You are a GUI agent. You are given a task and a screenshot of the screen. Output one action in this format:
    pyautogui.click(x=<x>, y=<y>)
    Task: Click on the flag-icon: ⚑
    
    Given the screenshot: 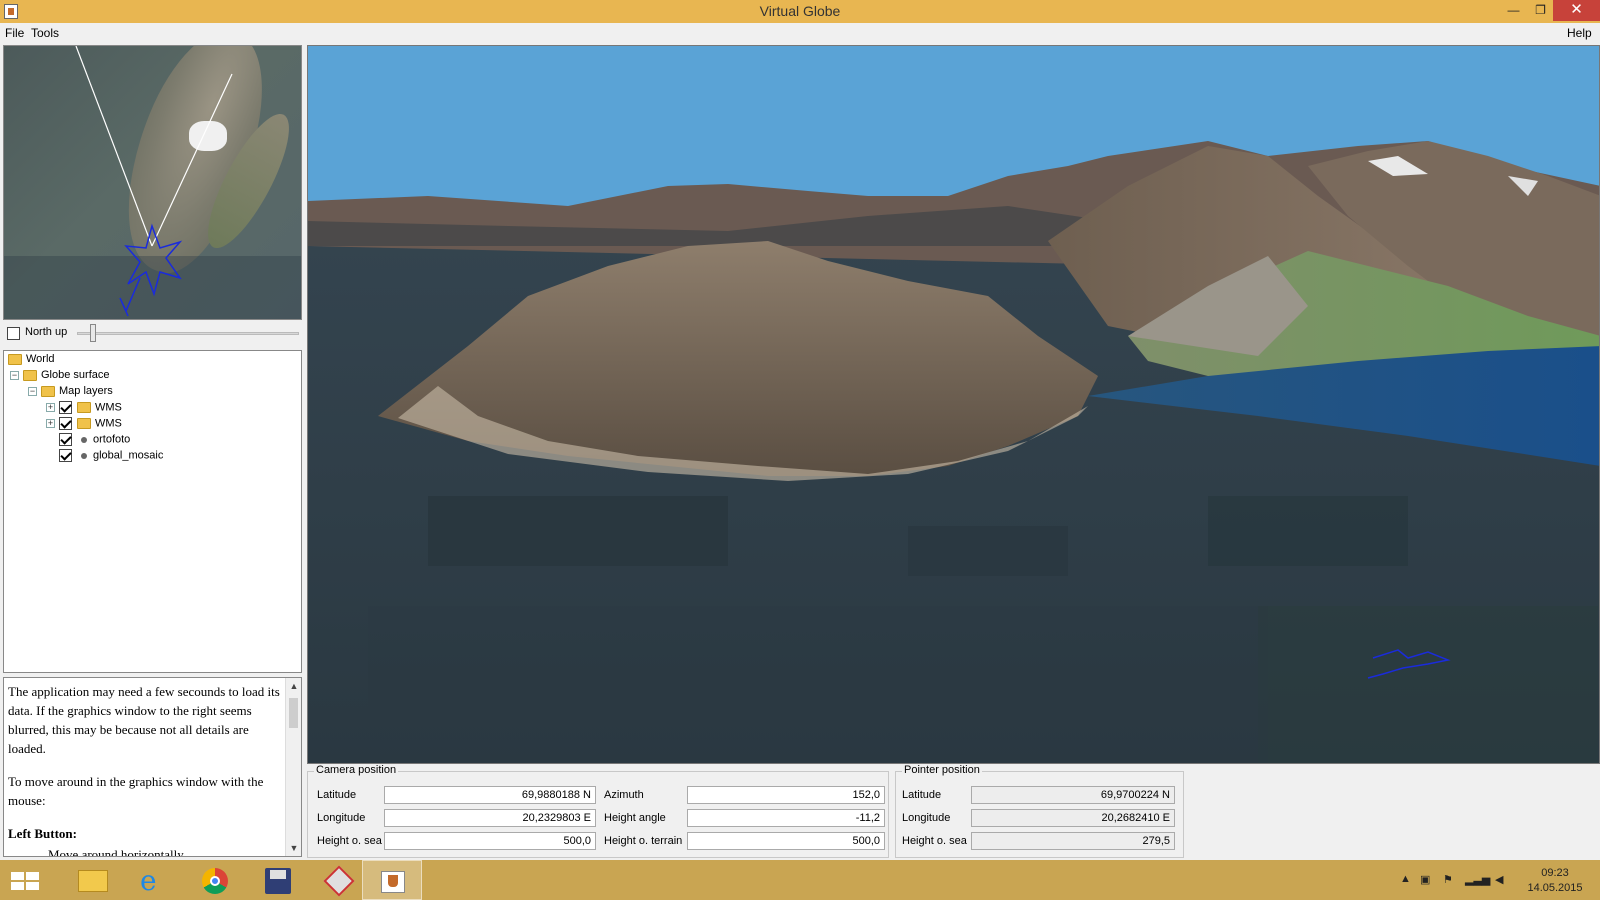 What is the action you would take?
    pyautogui.click(x=1448, y=879)
    